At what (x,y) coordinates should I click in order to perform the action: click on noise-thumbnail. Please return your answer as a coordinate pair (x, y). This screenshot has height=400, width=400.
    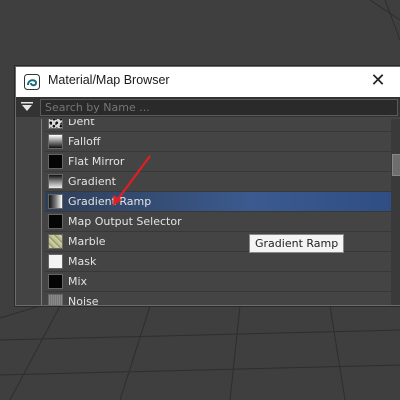
    Looking at the image, I should click on (55, 299).